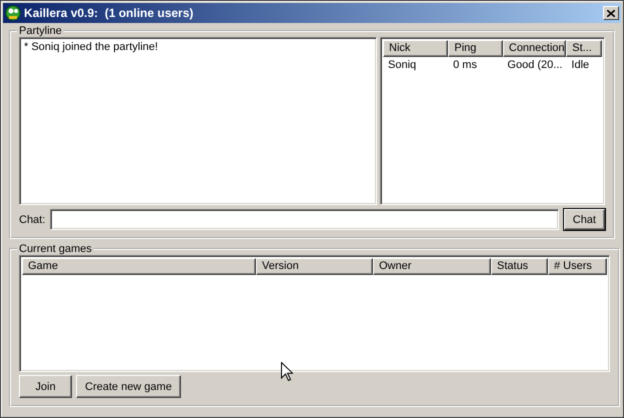 The height and width of the screenshot is (418, 624). I want to click on table-cell-text: Idle, so click(580, 65).